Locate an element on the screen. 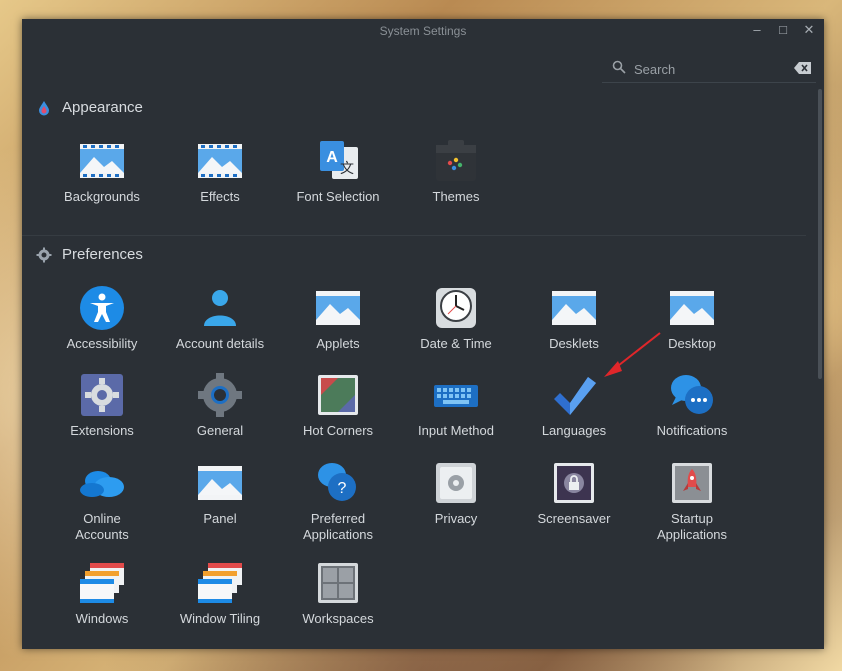 The width and height of the screenshot is (842, 671). item-label: Input Method is located at coordinates (456, 430).